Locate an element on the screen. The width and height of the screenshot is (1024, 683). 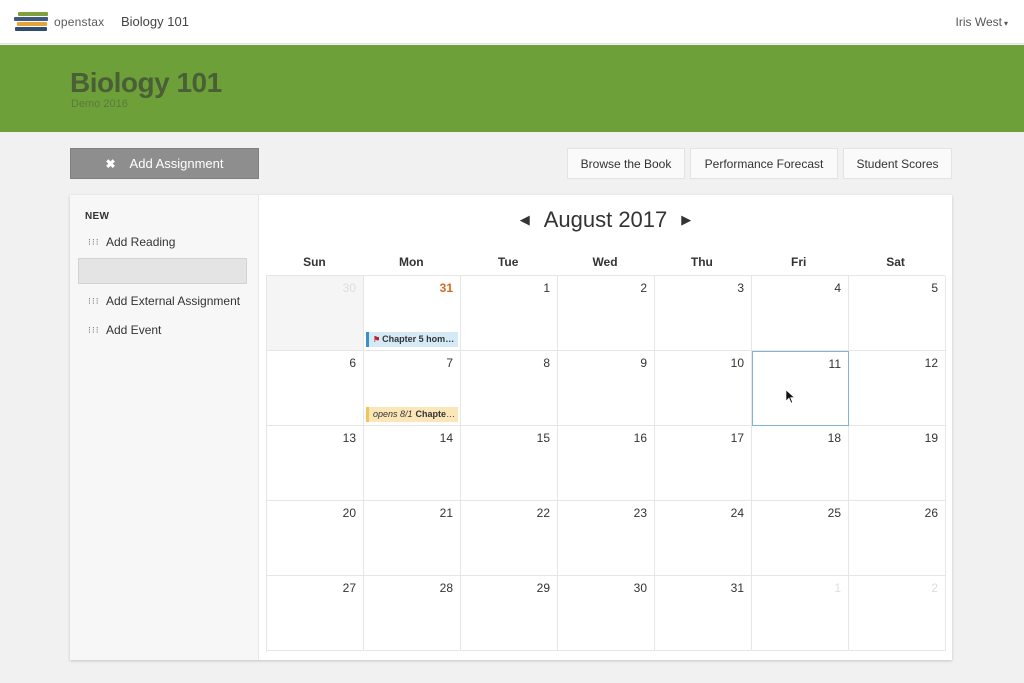
user-menu: Iris West ▾ is located at coordinates (982, 22).